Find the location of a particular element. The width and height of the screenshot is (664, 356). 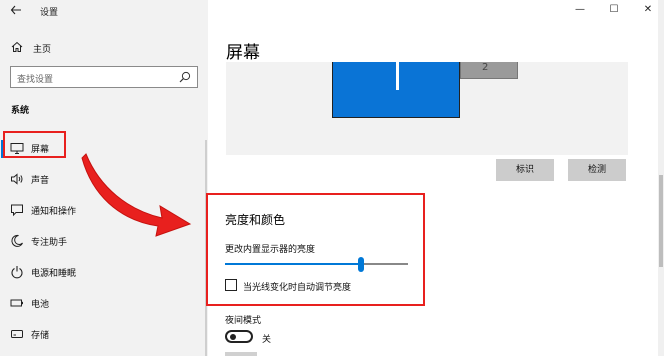

brightness-slider-fill is located at coordinates (293, 264).